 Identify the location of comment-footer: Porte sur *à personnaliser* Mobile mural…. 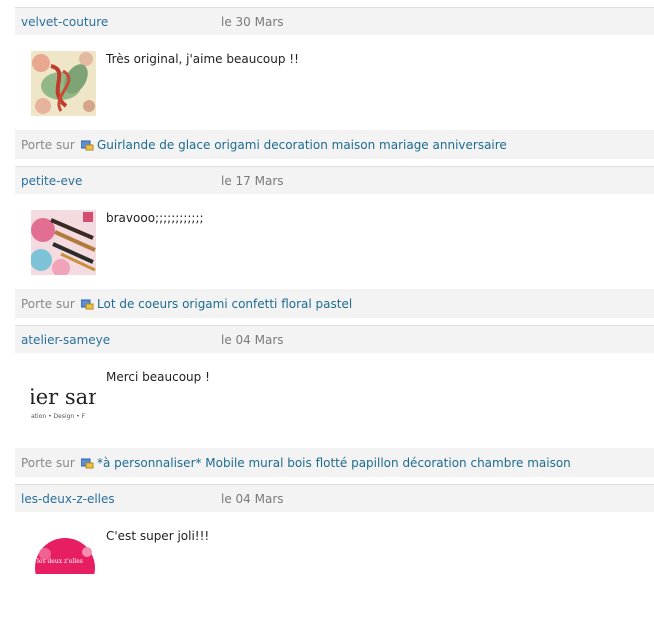
(334, 462).